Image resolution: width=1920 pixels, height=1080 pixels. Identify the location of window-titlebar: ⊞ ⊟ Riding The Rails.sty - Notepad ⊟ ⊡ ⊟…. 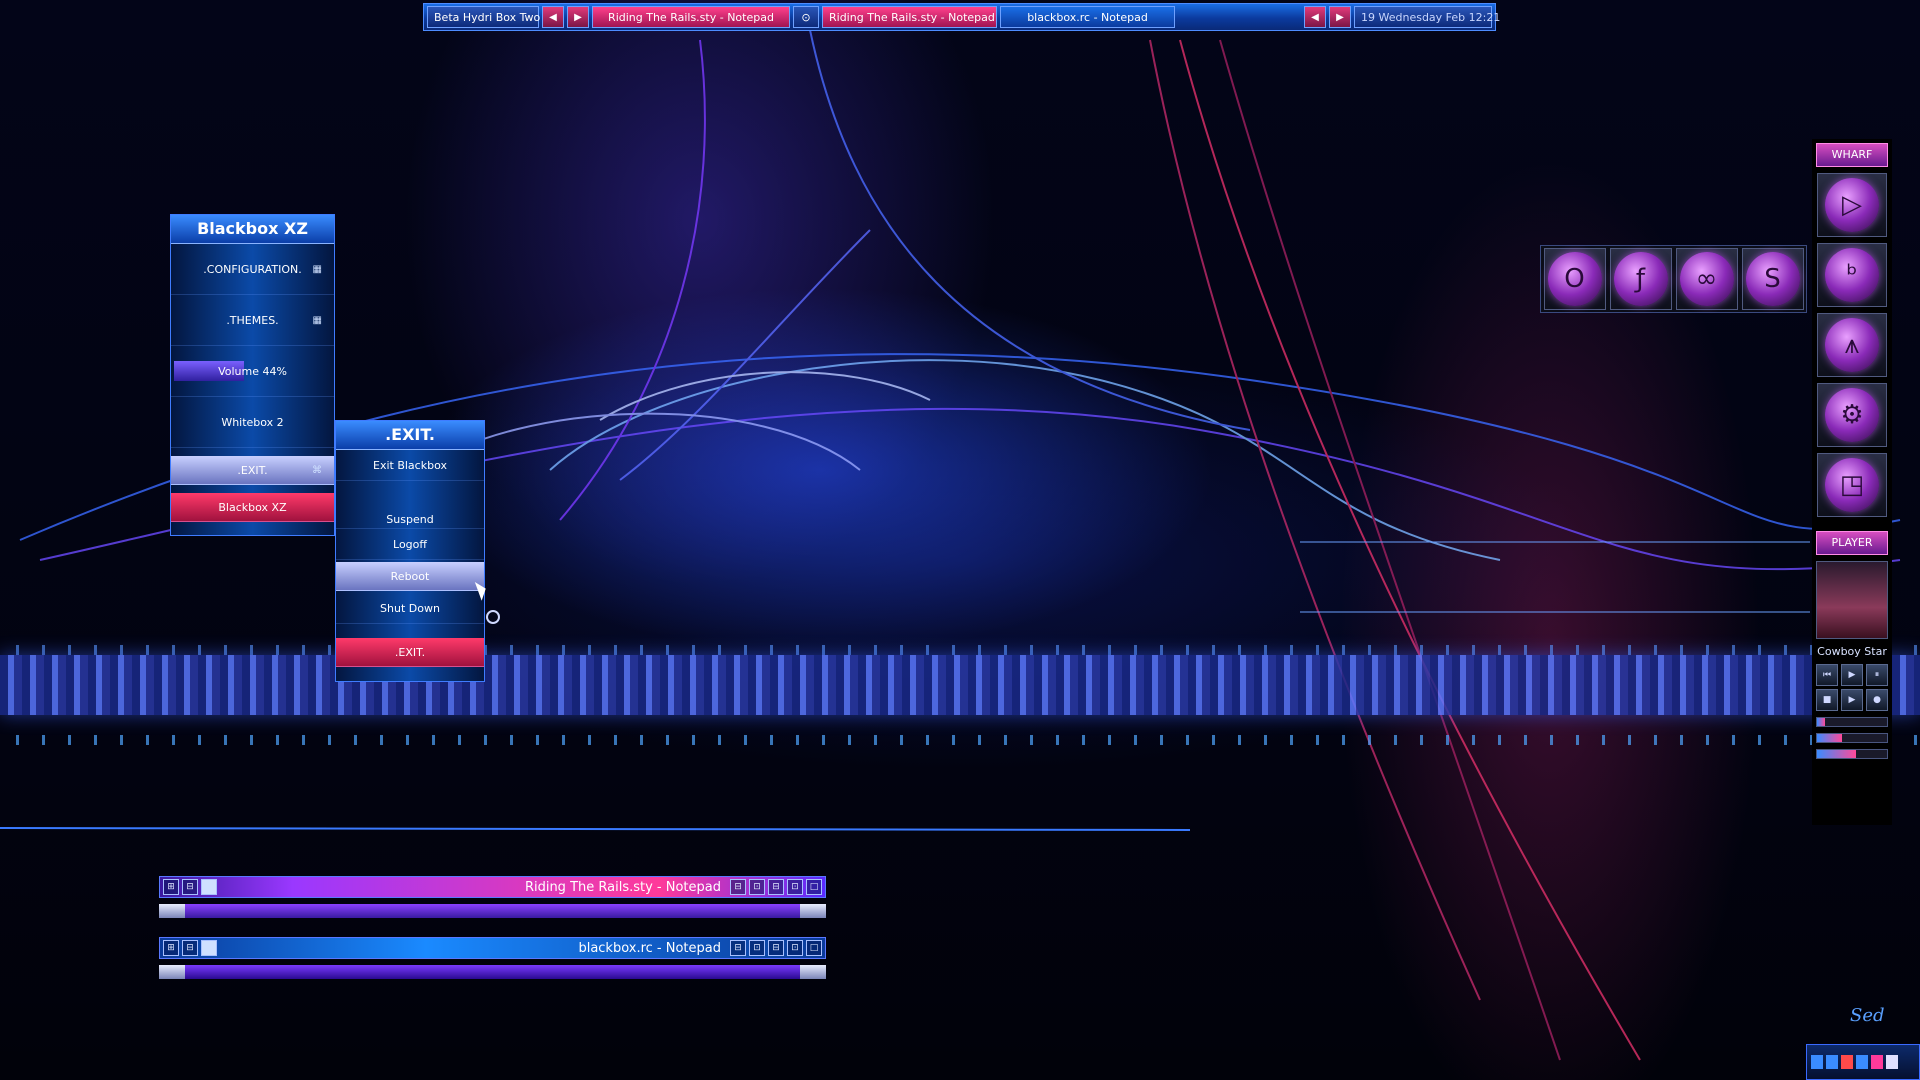
(492, 887).